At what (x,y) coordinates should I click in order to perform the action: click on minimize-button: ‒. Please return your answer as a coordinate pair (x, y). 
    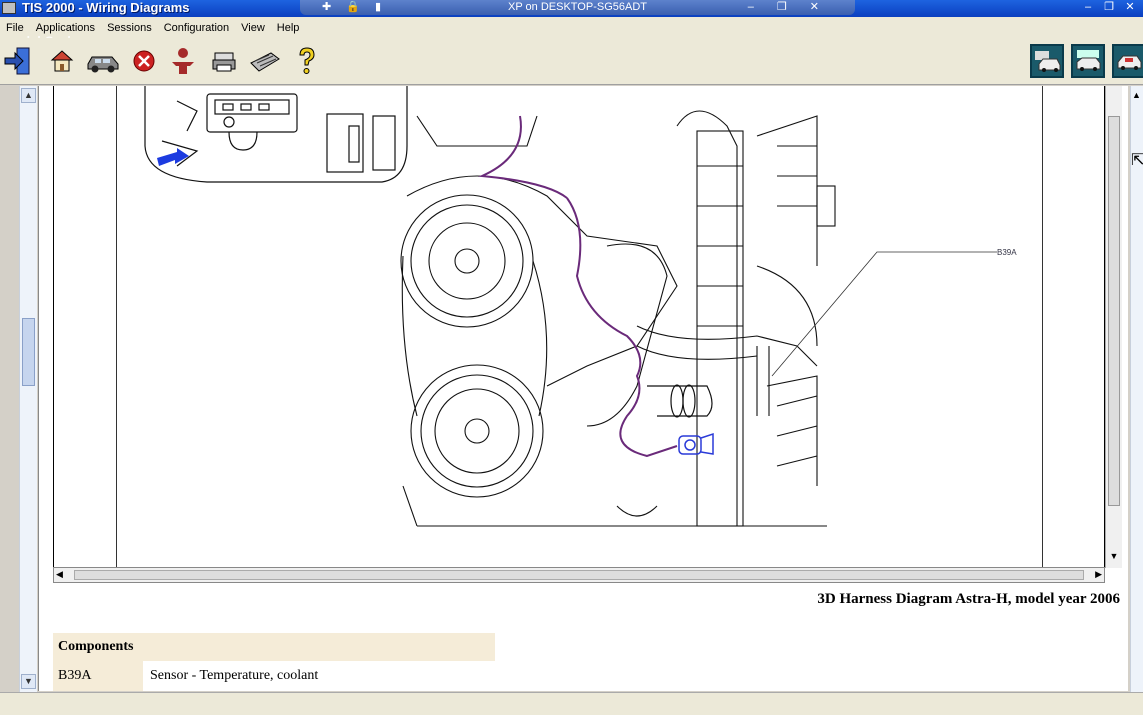
    Looking at the image, I should click on (1088, 8).